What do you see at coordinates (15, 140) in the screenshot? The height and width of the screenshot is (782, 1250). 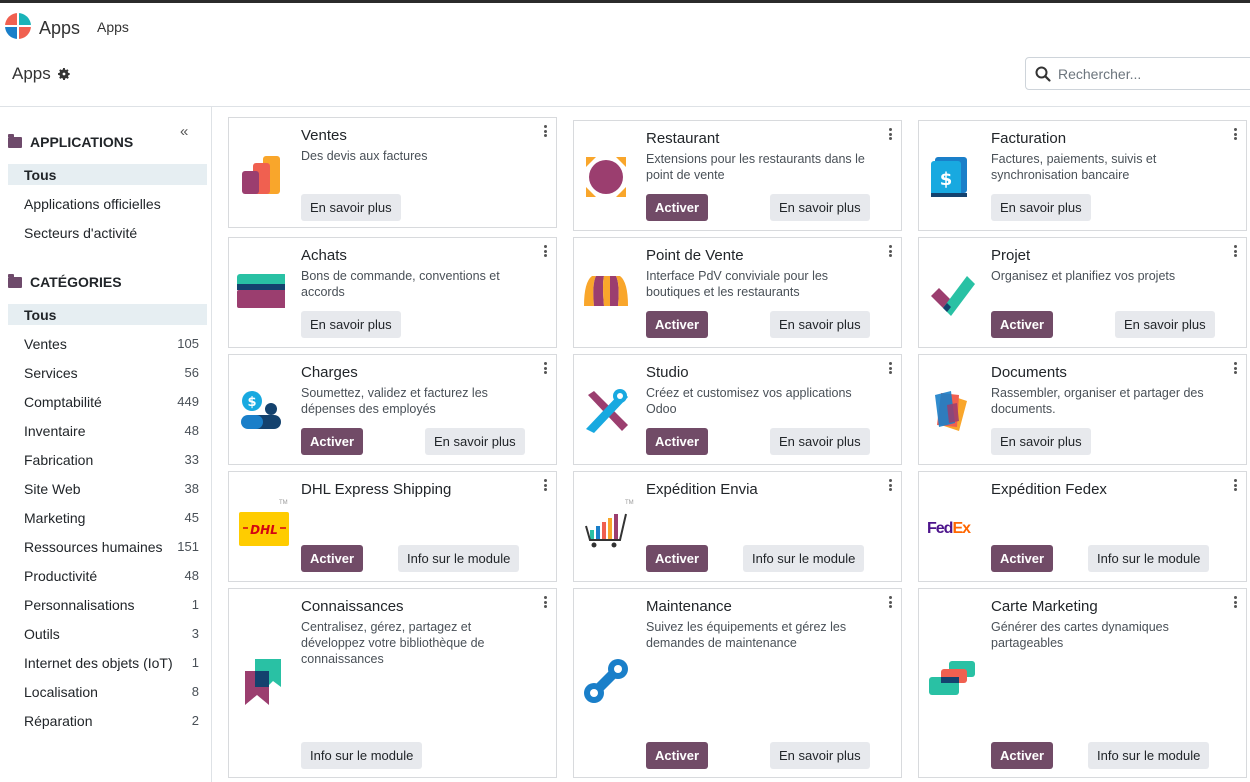 I see `folder-icon` at bounding box center [15, 140].